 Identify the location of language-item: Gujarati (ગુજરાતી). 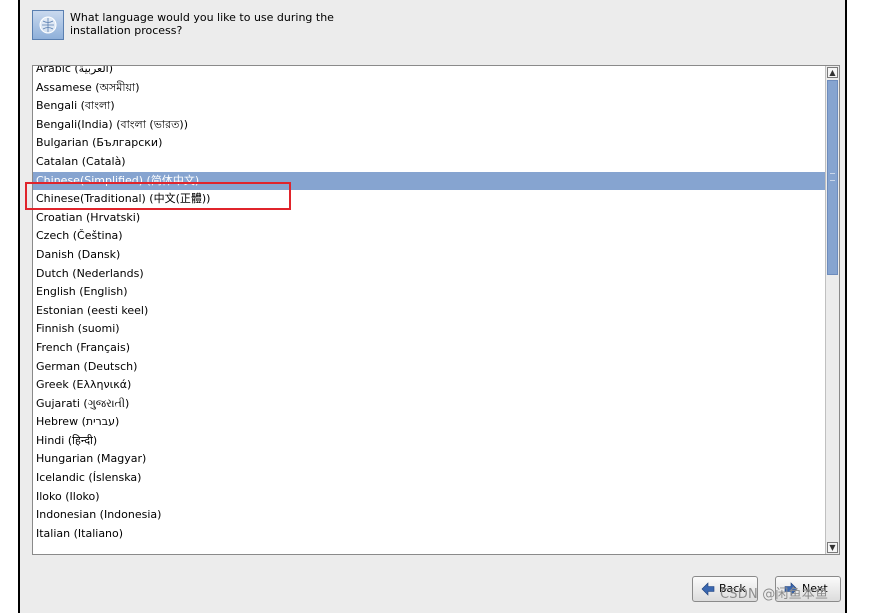
(429, 404).